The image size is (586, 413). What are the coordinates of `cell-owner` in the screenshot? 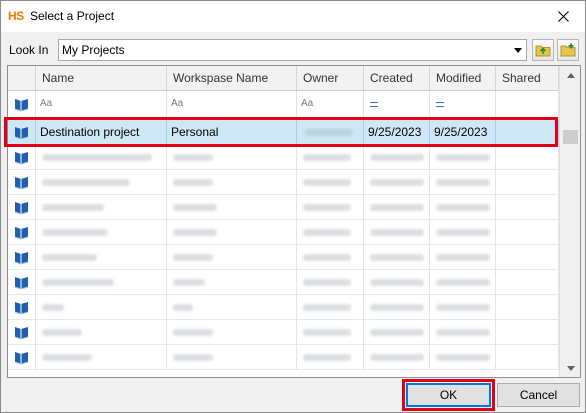 It's located at (330, 132).